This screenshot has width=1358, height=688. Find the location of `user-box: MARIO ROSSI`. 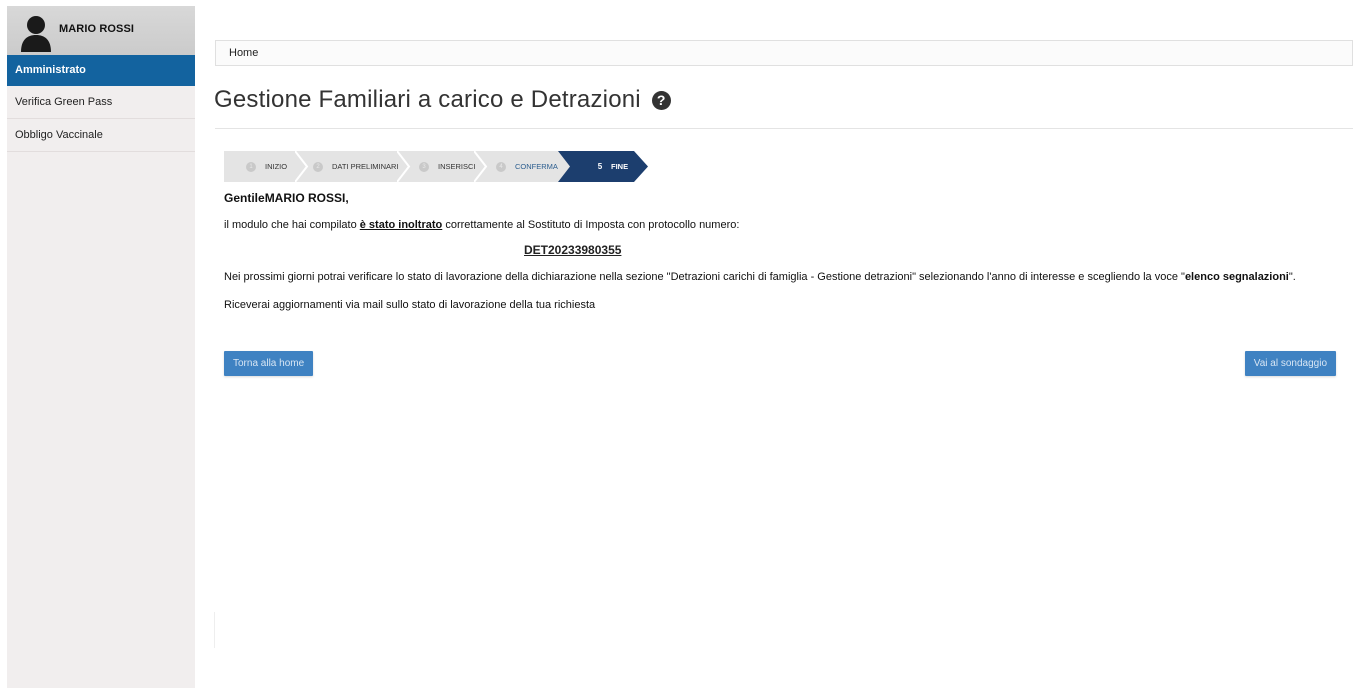

user-box: MARIO ROSSI is located at coordinates (101, 30).